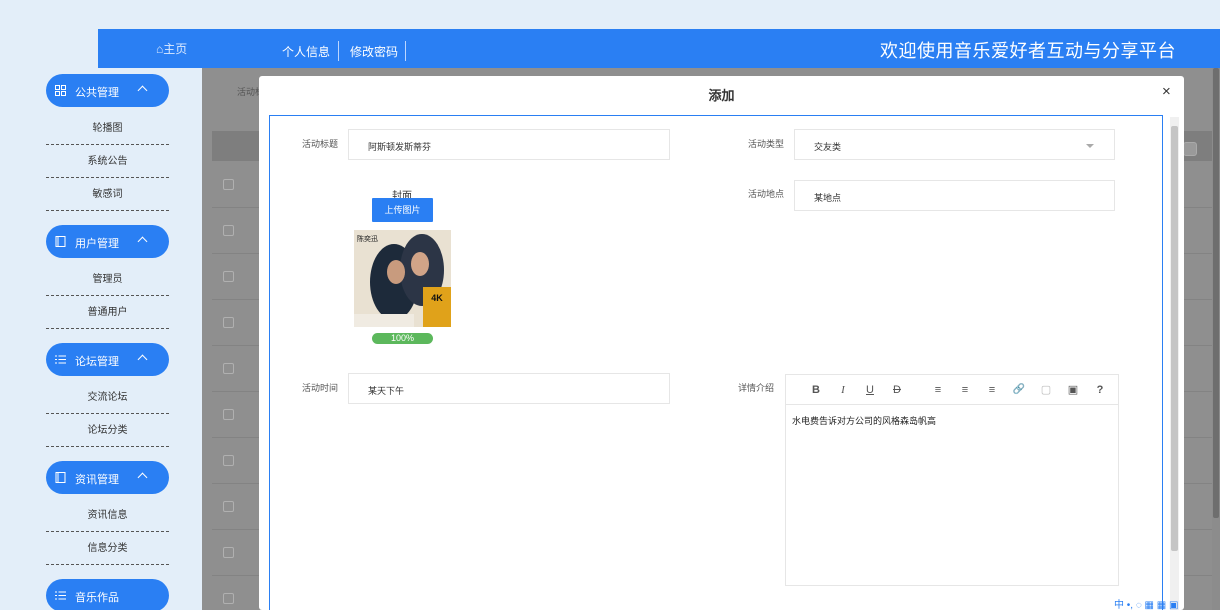  What do you see at coordinates (107, 194) in the screenshot?
I see `sidebar-item-sensitive-words: 敏感词` at bounding box center [107, 194].